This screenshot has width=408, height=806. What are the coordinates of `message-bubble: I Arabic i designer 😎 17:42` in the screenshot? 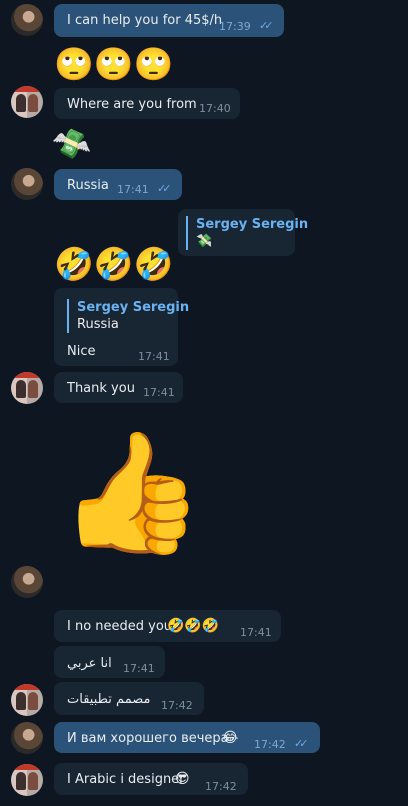 It's located at (151, 779).